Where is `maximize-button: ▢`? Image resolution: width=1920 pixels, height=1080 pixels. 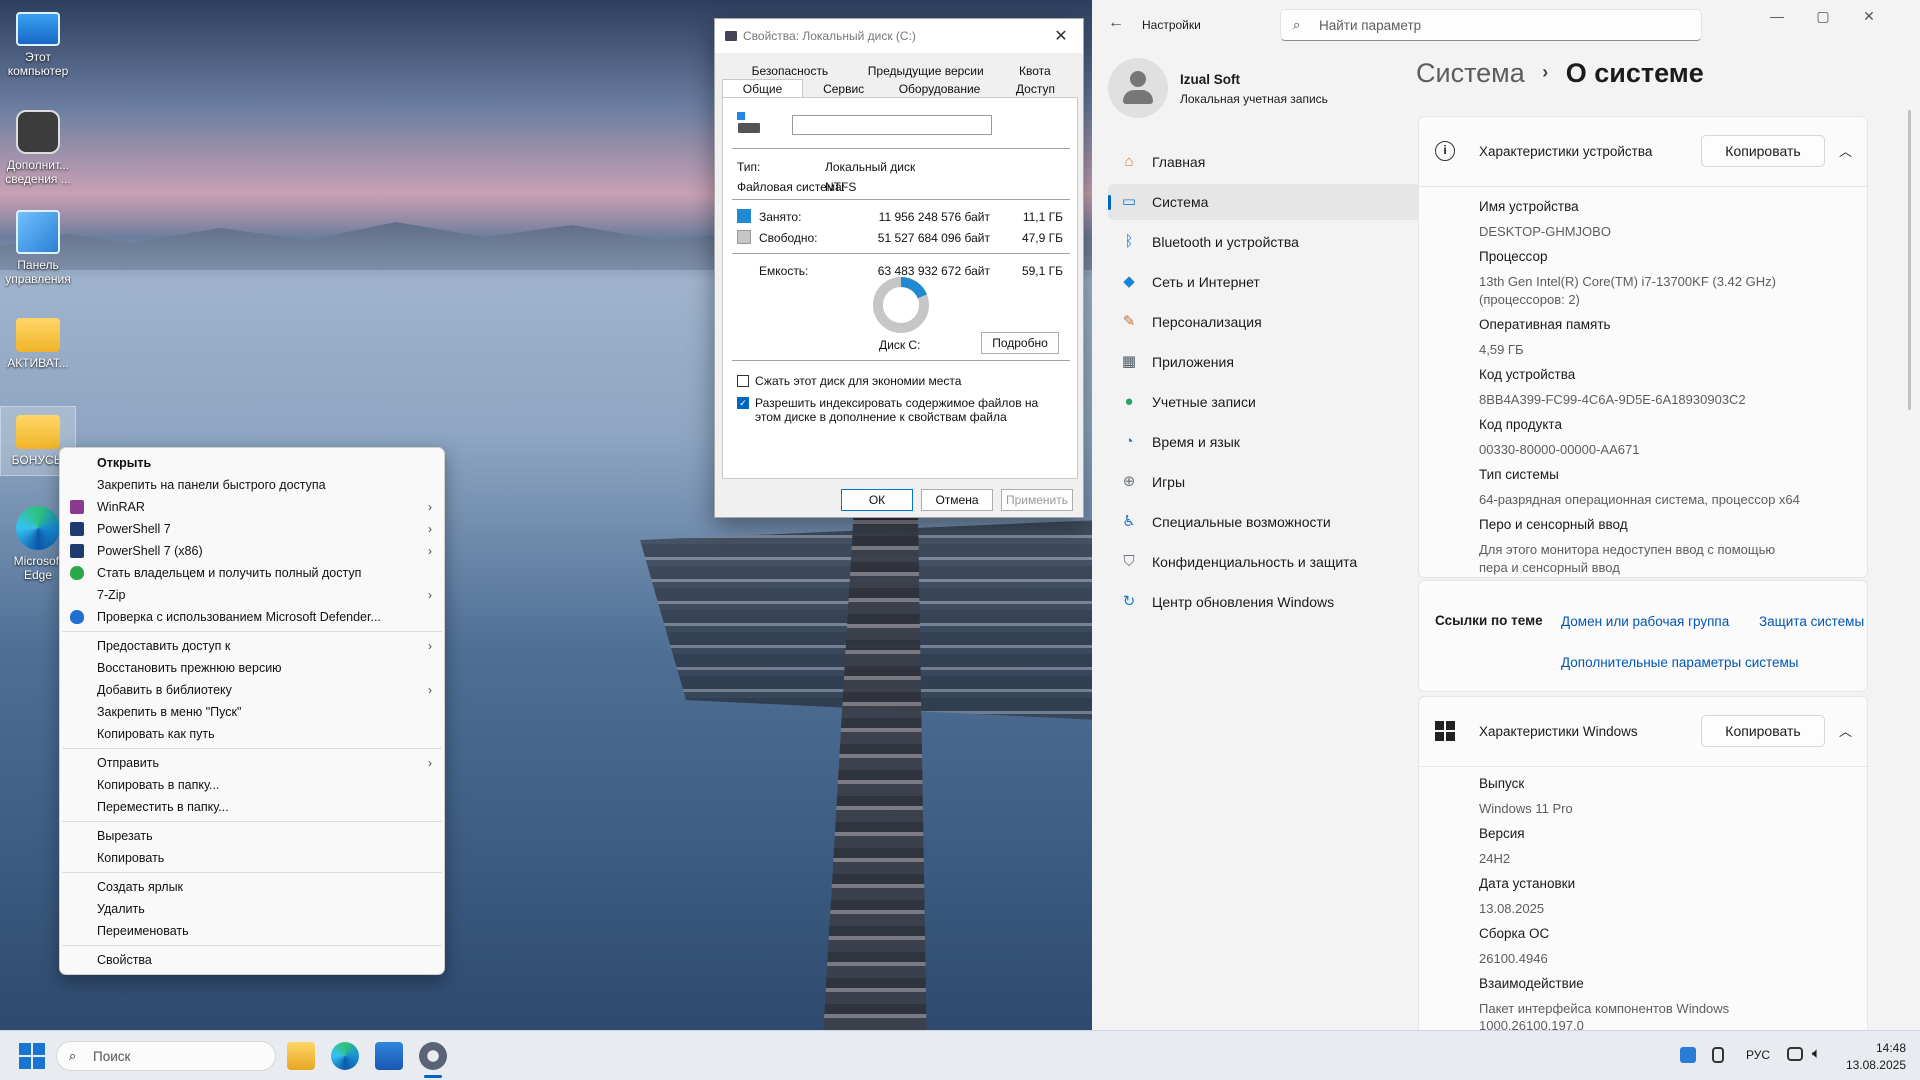
maximize-button: ▢ is located at coordinates (1823, 16).